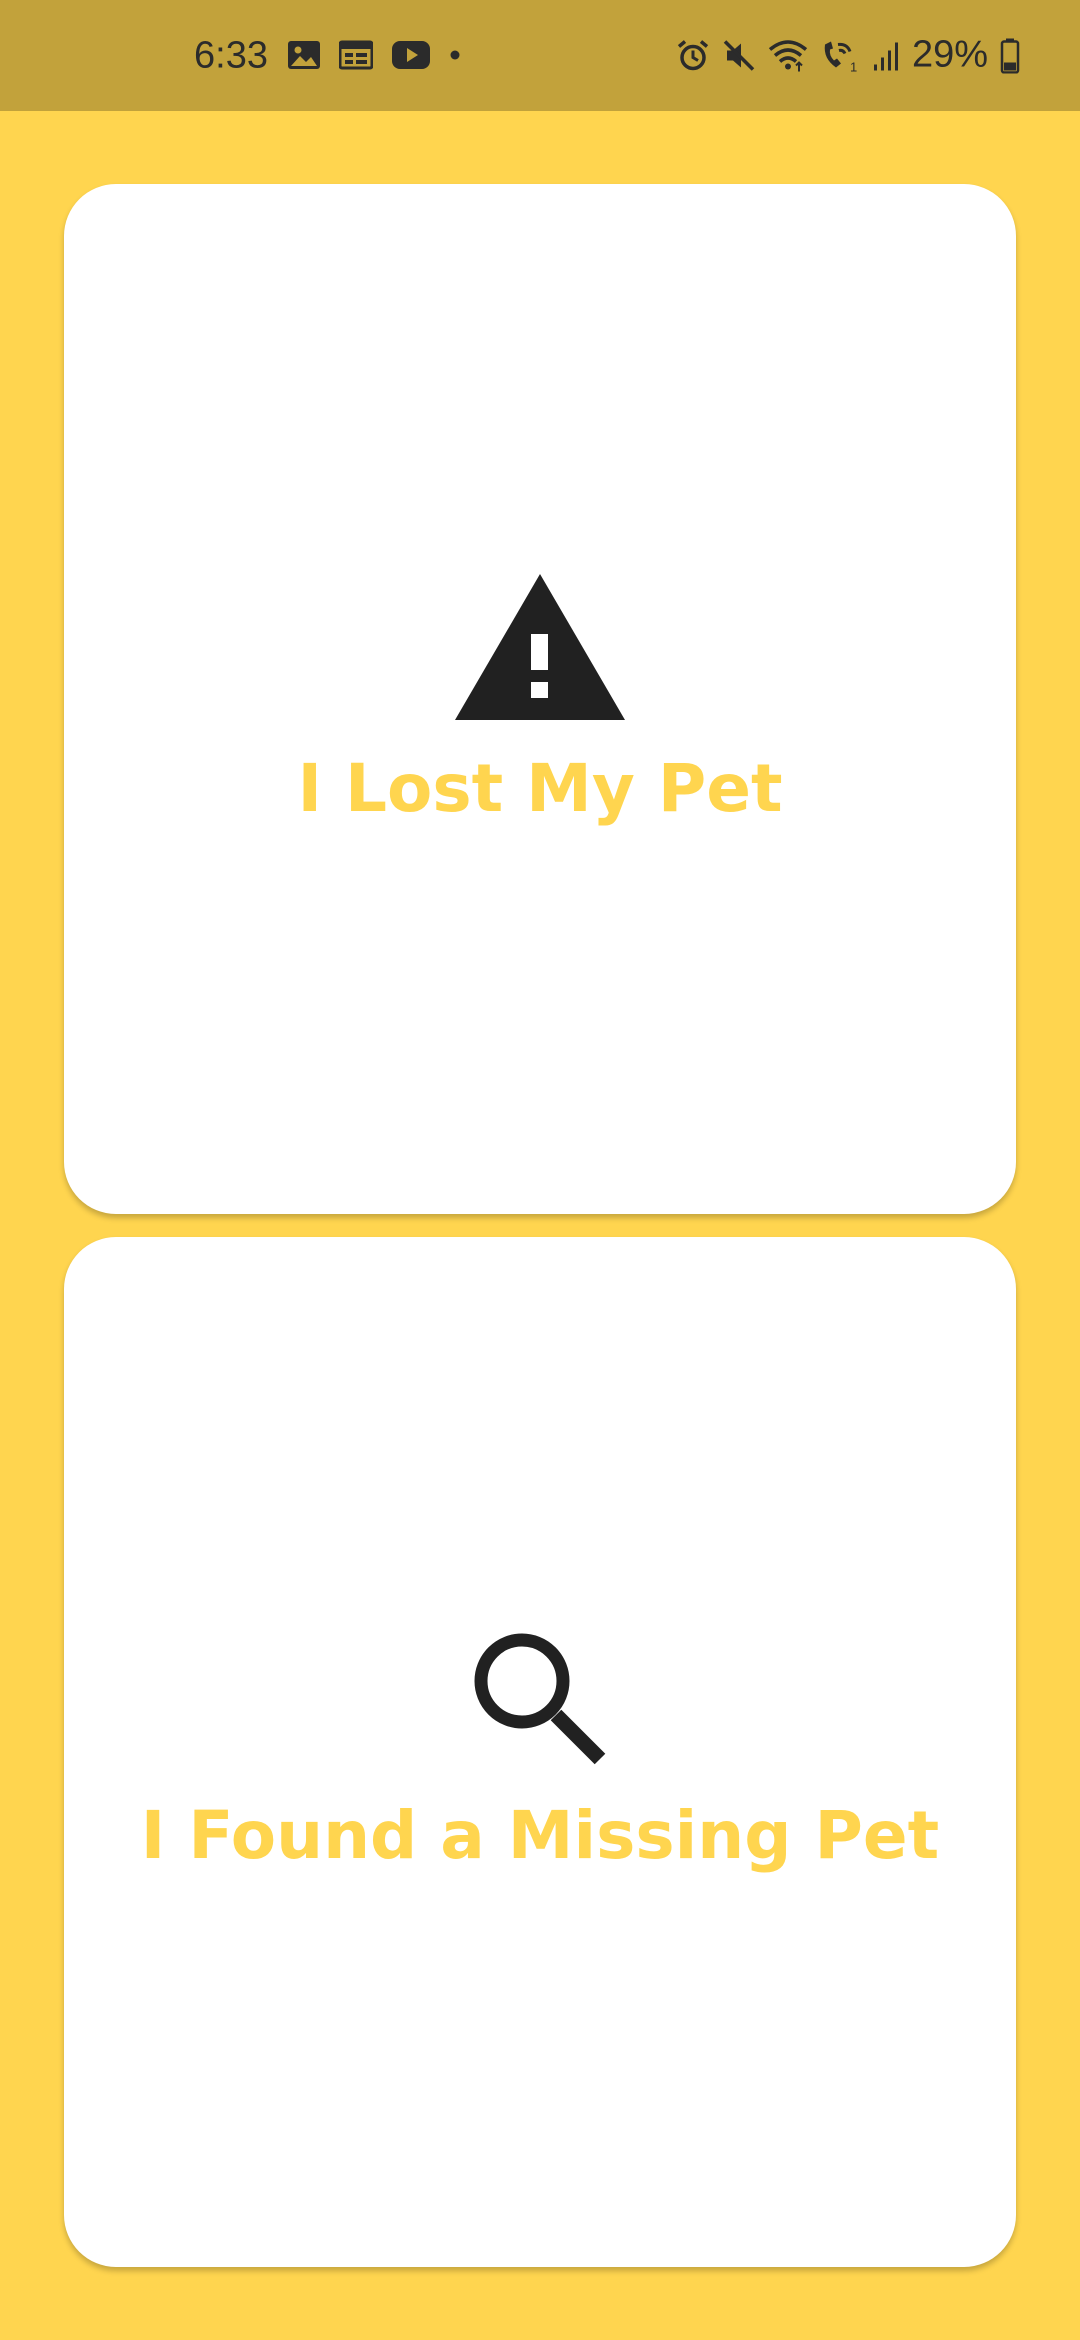  What do you see at coordinates (540, 647) in the screenshot?
I see `warning-icon` at bounding box center [540, 647].